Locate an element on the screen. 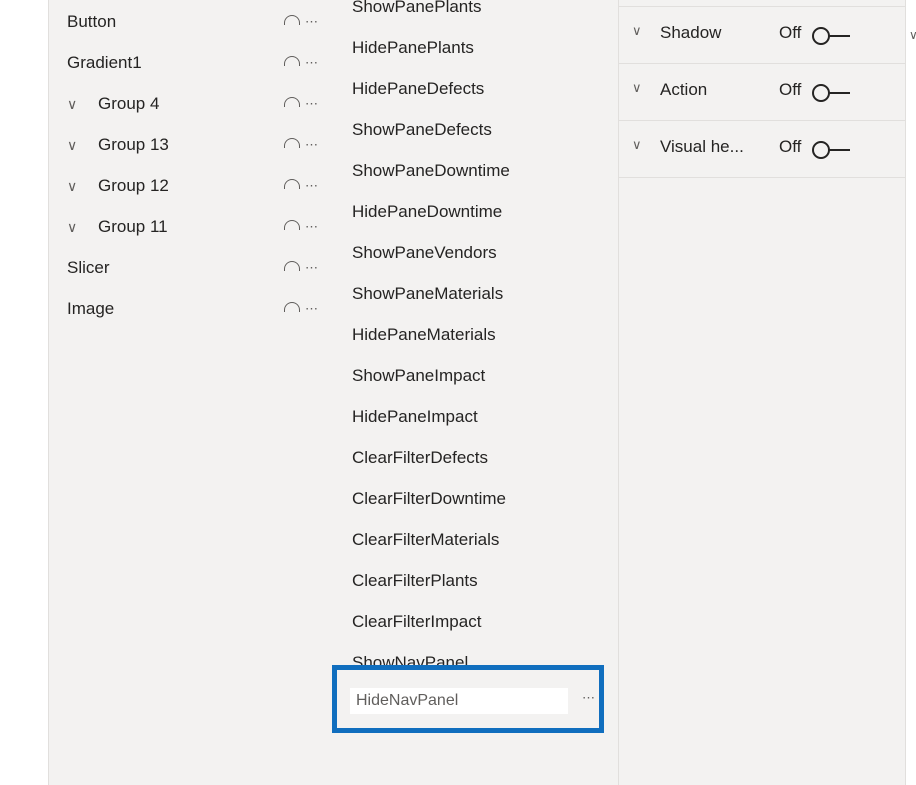  bookmark-item: ShowPaneImpact is located at coordinates (418, 376).